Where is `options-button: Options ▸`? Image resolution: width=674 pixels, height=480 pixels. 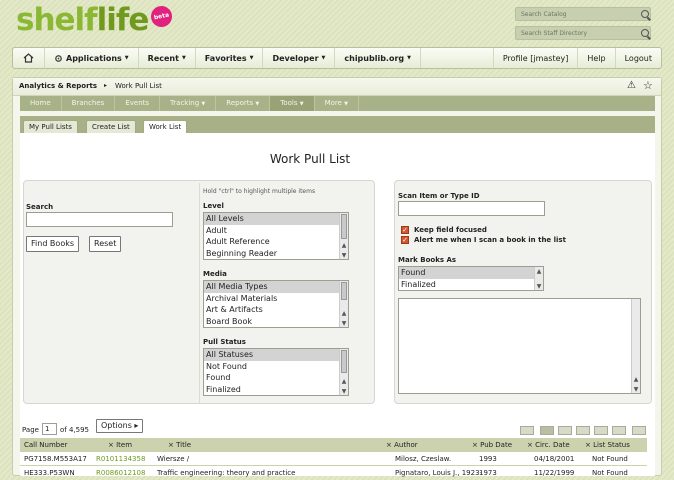 options-button: Options ▸ is located at coordinates (120, 426).